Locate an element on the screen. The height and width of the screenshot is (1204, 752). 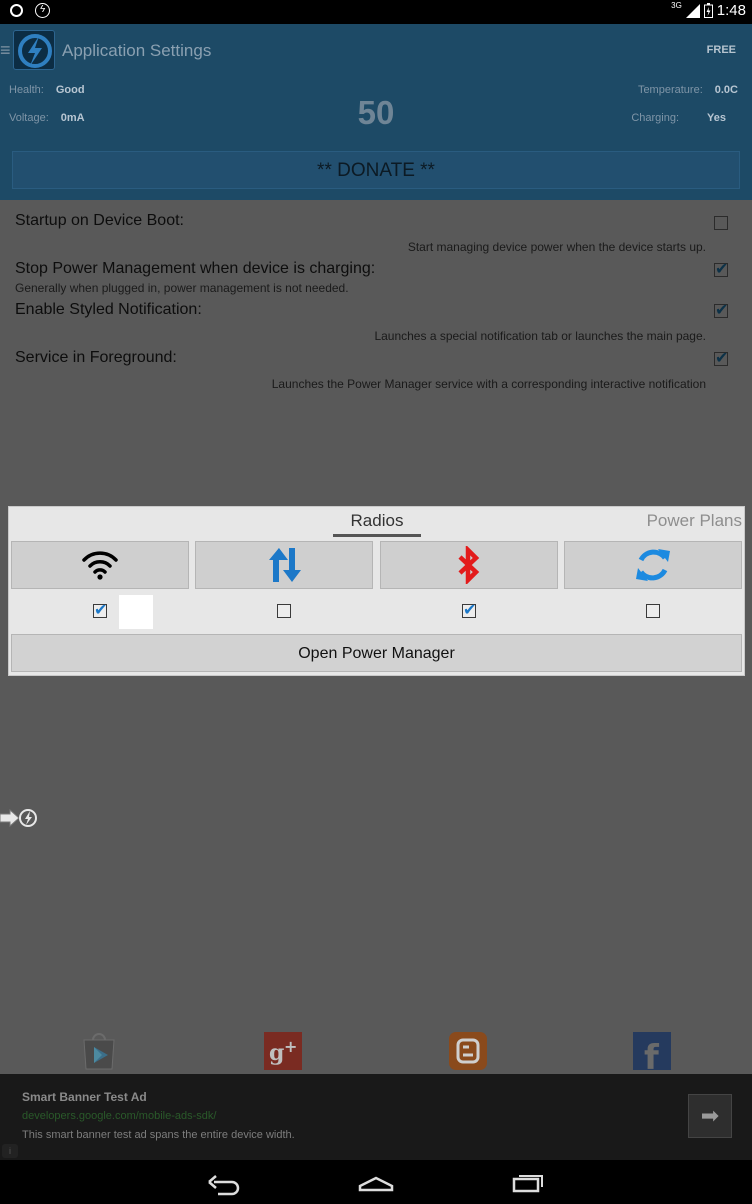
ad-arrow-button: ➡ is located at coordinates (710, 1116).